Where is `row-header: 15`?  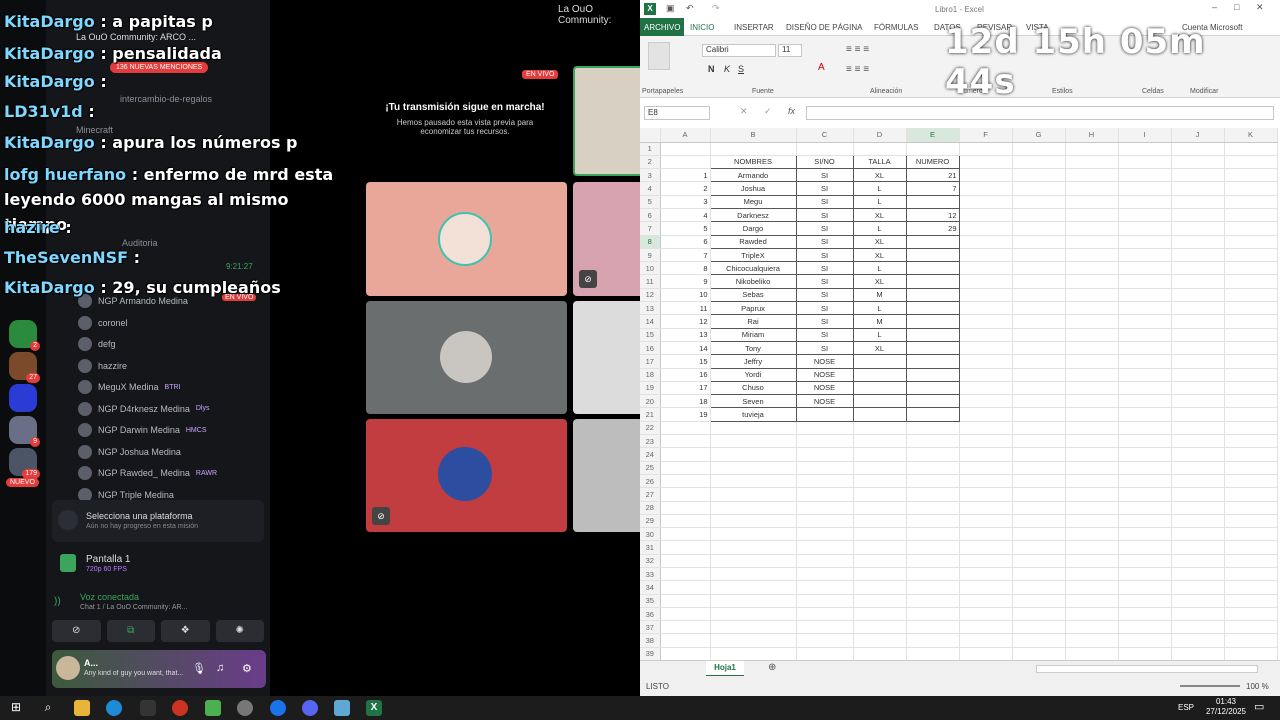 row-header: 15 is located at coordinates (650, 335).